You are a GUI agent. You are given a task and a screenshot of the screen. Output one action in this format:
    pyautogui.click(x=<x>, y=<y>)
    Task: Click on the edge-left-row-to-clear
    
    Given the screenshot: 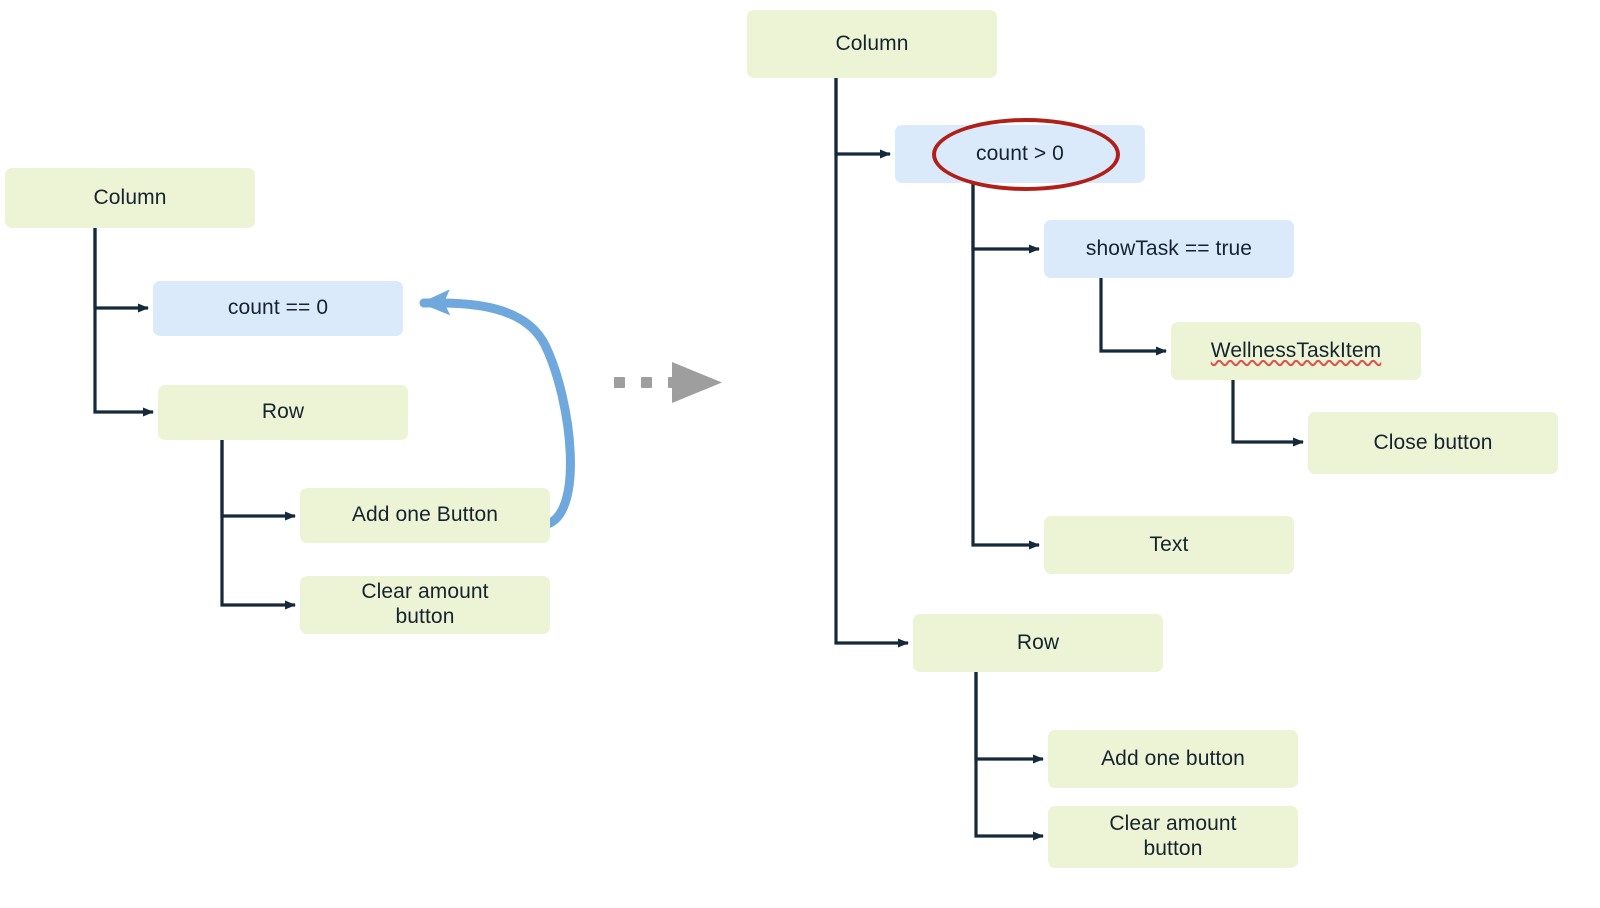 What is the action you would take?
    pyautogui.click(x=258, y=525)
    